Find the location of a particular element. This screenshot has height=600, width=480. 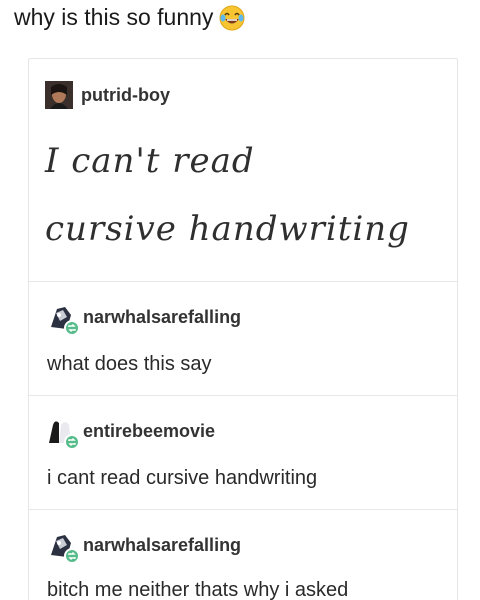

meme-caption: why is this so funny is located at coordinates (129, 17).